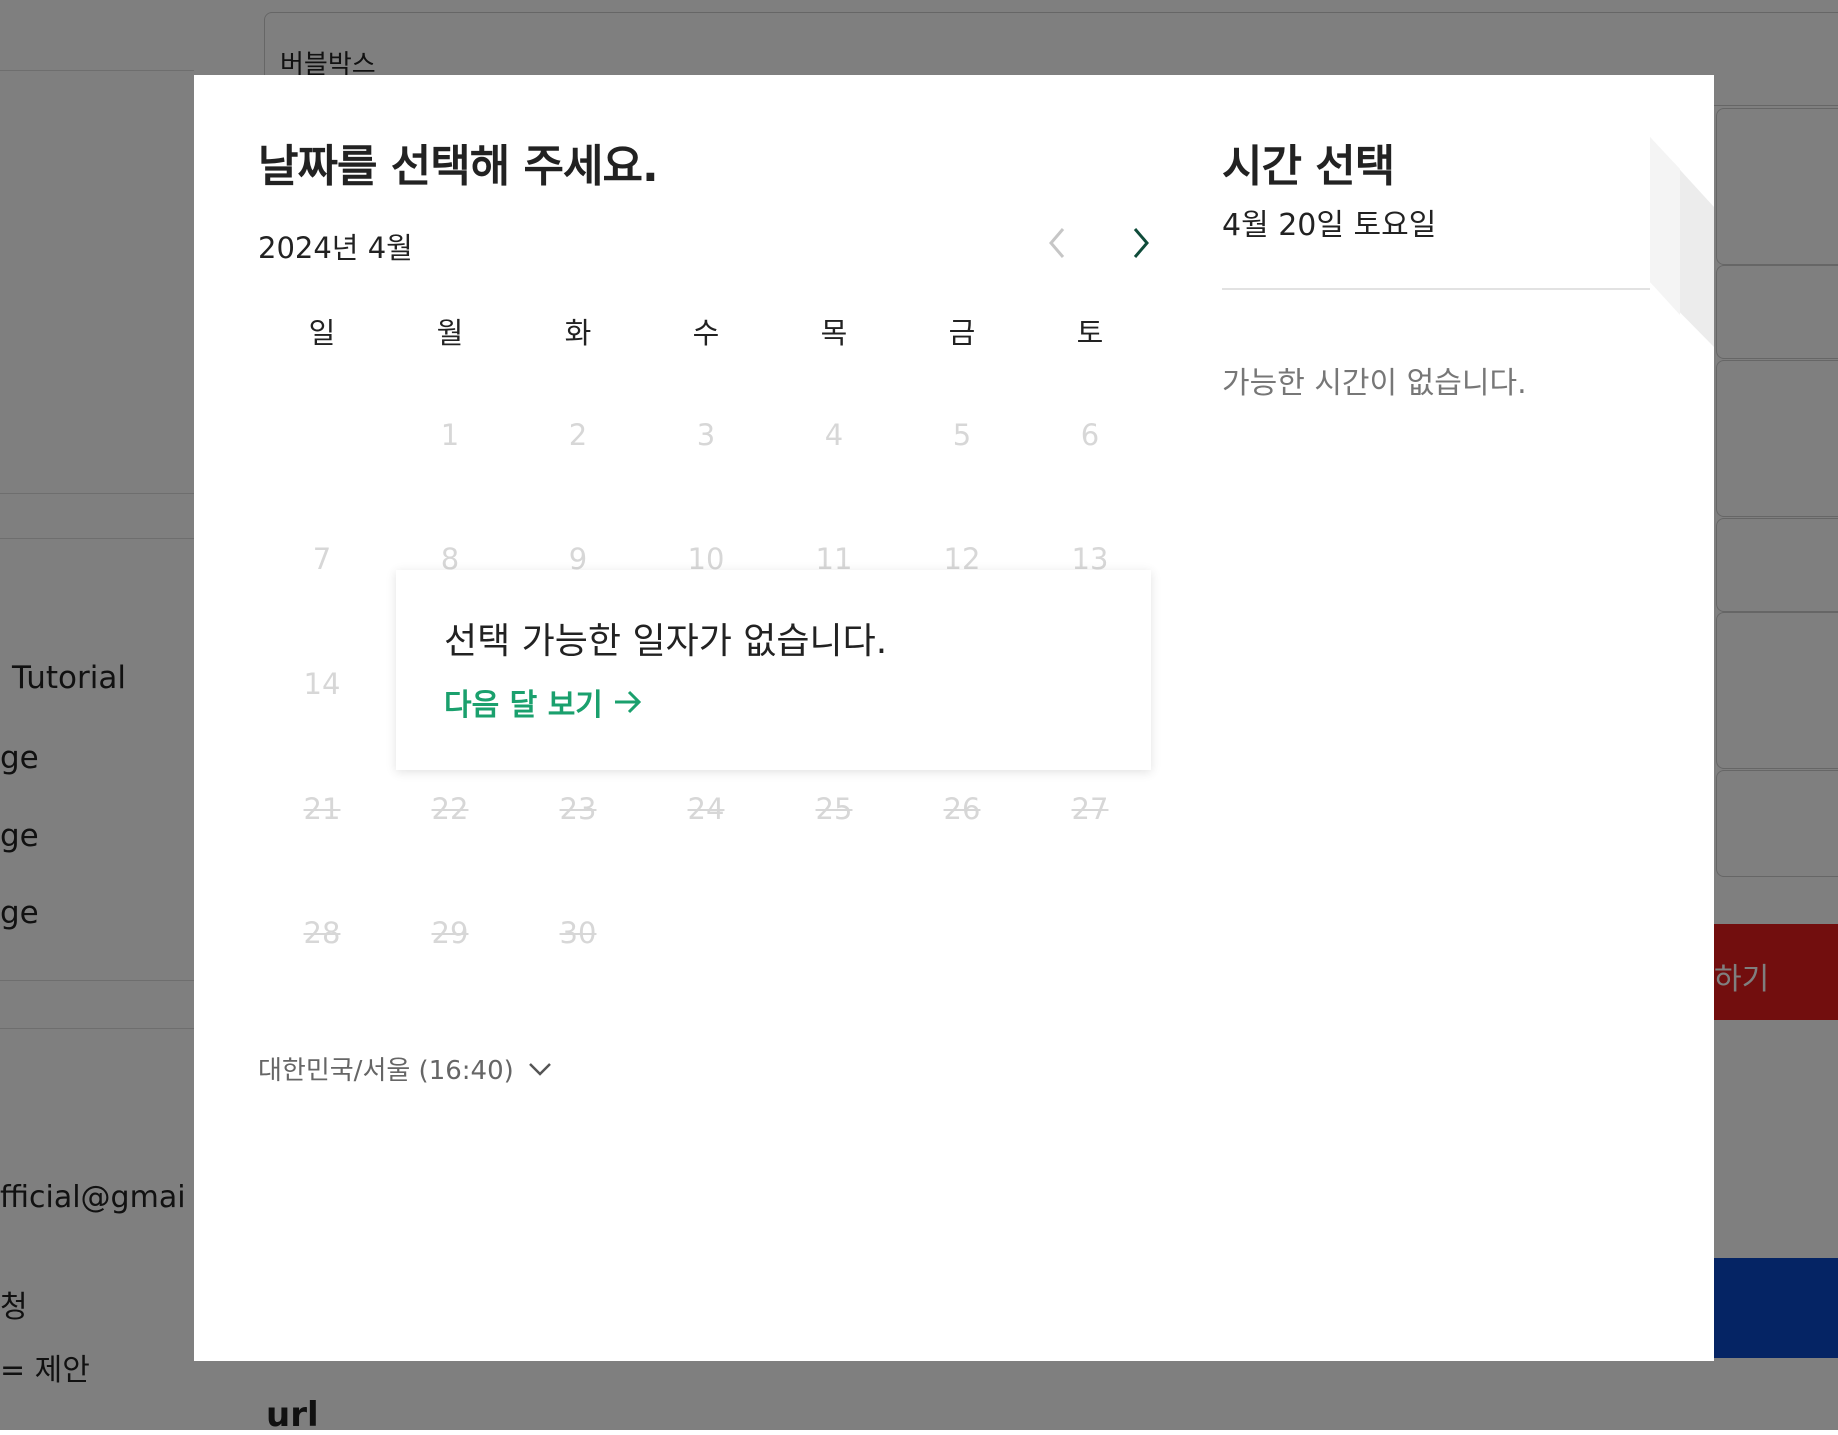  What do you see at coordinates (578, 933) in the screenshot?
I see `calendar-day: 30` at bounding box center [578, 933].